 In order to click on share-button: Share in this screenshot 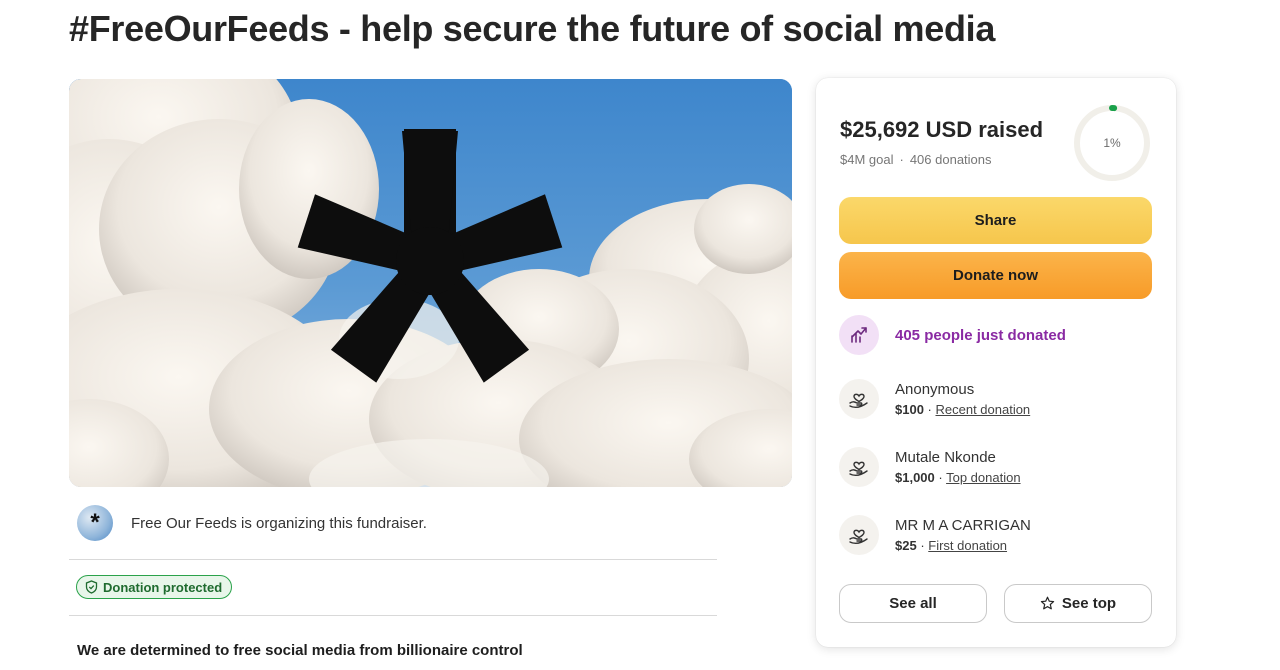, I will do `click(995, 220)`.